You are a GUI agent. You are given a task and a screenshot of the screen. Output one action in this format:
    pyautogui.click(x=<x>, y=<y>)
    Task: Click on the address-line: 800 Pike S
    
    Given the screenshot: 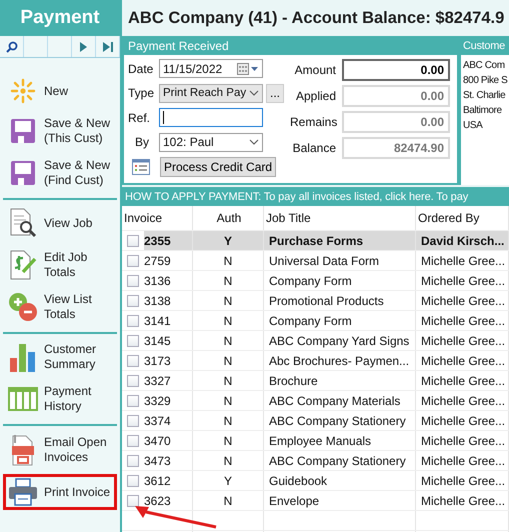 What is the action you would take?
    pyautogui.click(x=485, y=81)
    